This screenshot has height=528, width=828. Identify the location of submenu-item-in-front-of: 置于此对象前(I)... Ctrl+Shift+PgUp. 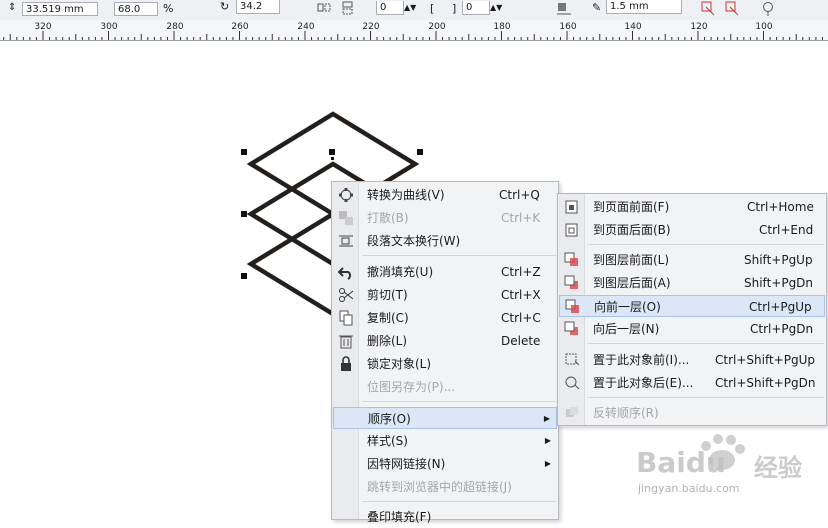
(692, 360).